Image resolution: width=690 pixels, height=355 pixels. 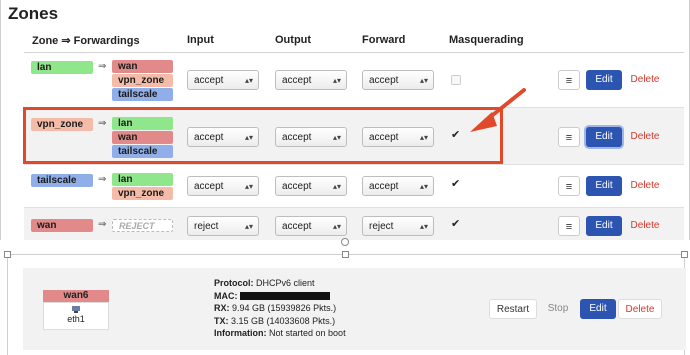 I want to click on rx-label: RX:, so click(x=222, y=308).